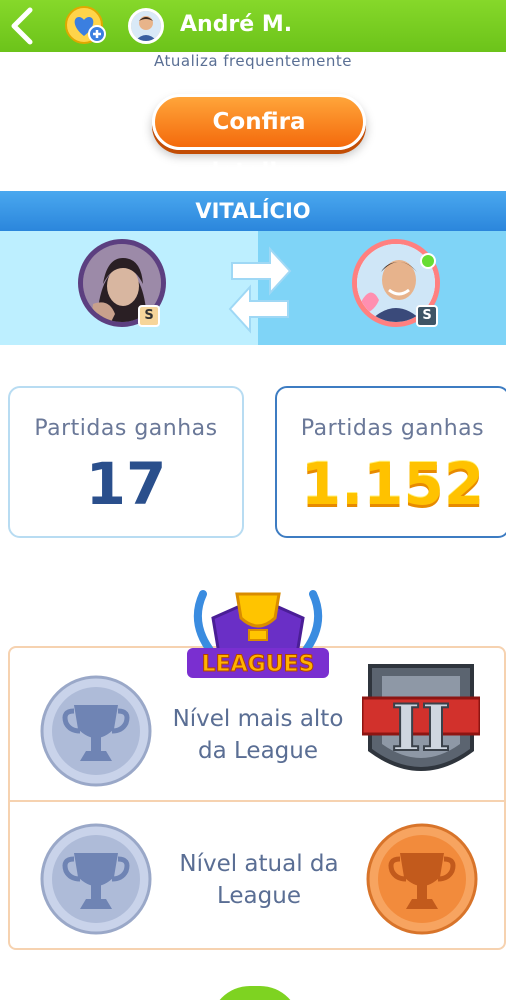 Image resolution: width=506 pixels, height=1000 pixels. I want to click on user-name: André M., so click(236, 24).